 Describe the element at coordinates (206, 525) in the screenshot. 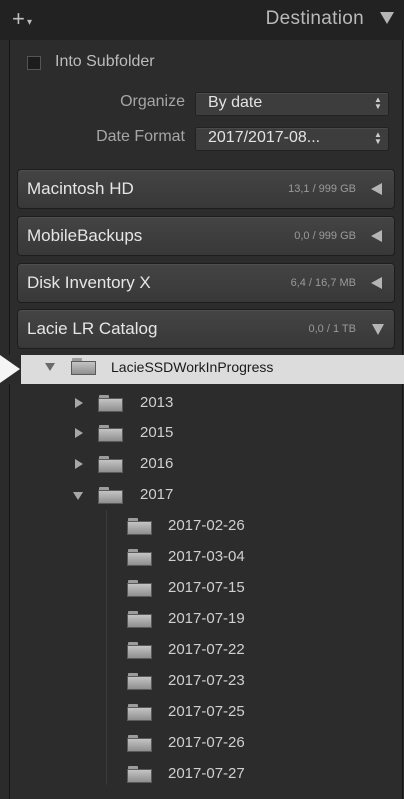

I see `folder-name: 2017-02-26` at that location.